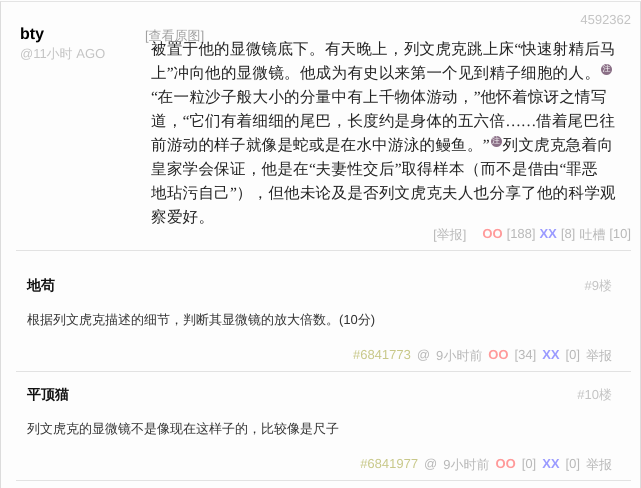 Image resolution: width=641 pixels, height=488 pixels. Describe the element at coordinates (383, 122) in the screenshot. I see `text-line: 道，“它们有着细细的尾巴，长度约是身体的五六倍……借着尾巴往` at that location.